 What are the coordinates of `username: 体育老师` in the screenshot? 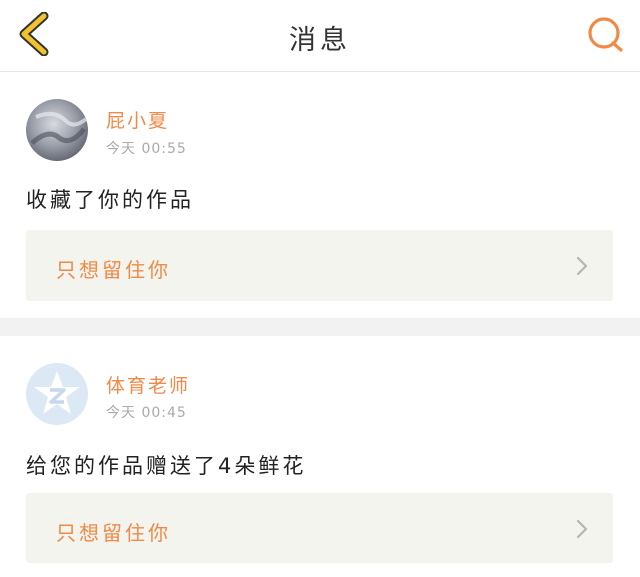 It's located at (148, 384).